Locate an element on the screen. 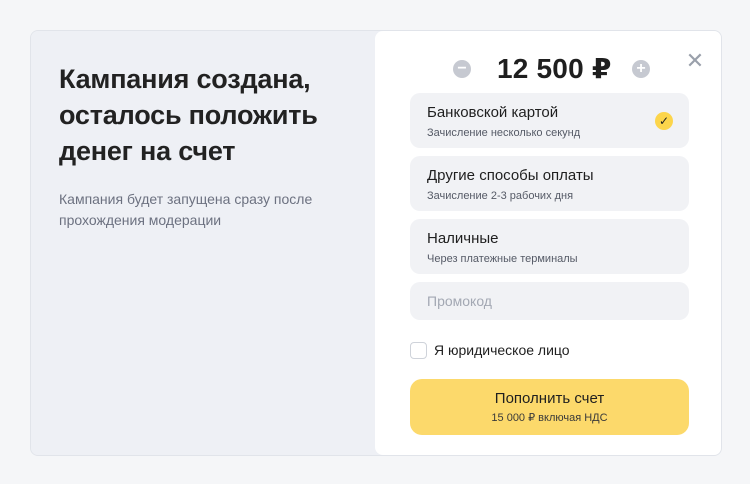 Image resolution: width=750 pixels, height=484 pixels. top-up-button: Пополнить счет 15 000 ₽ включая НДС is located at coordinates (549, 407).